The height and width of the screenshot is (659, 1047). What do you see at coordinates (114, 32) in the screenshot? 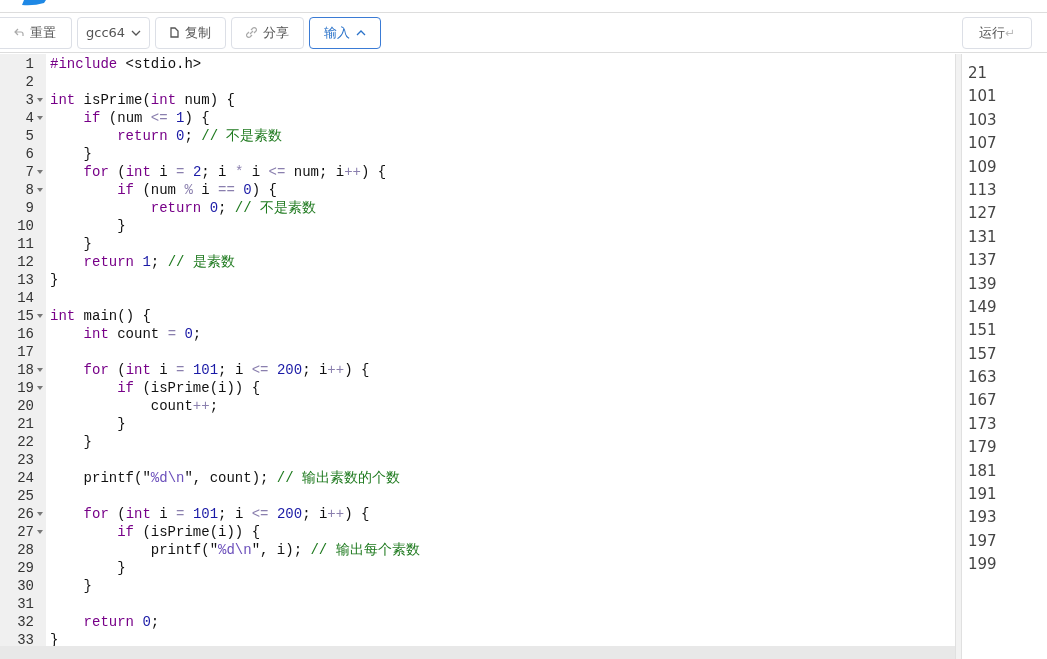
I see `compiler-select: gcc64` at bounding box center [114, 32].